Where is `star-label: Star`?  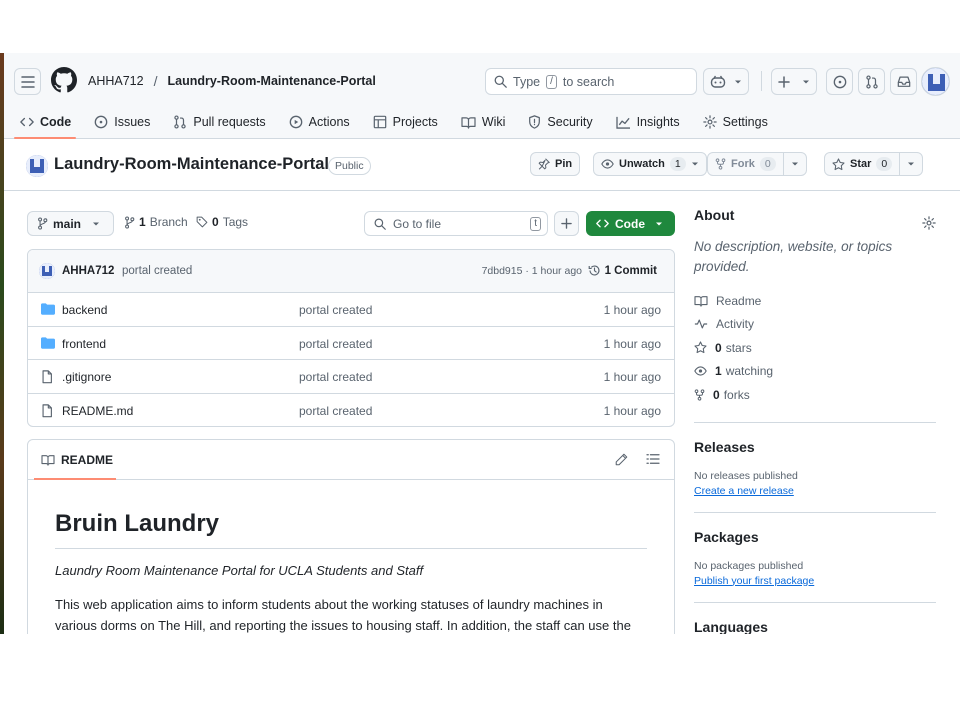
star-label: Star is located at coordinates (861, 164).